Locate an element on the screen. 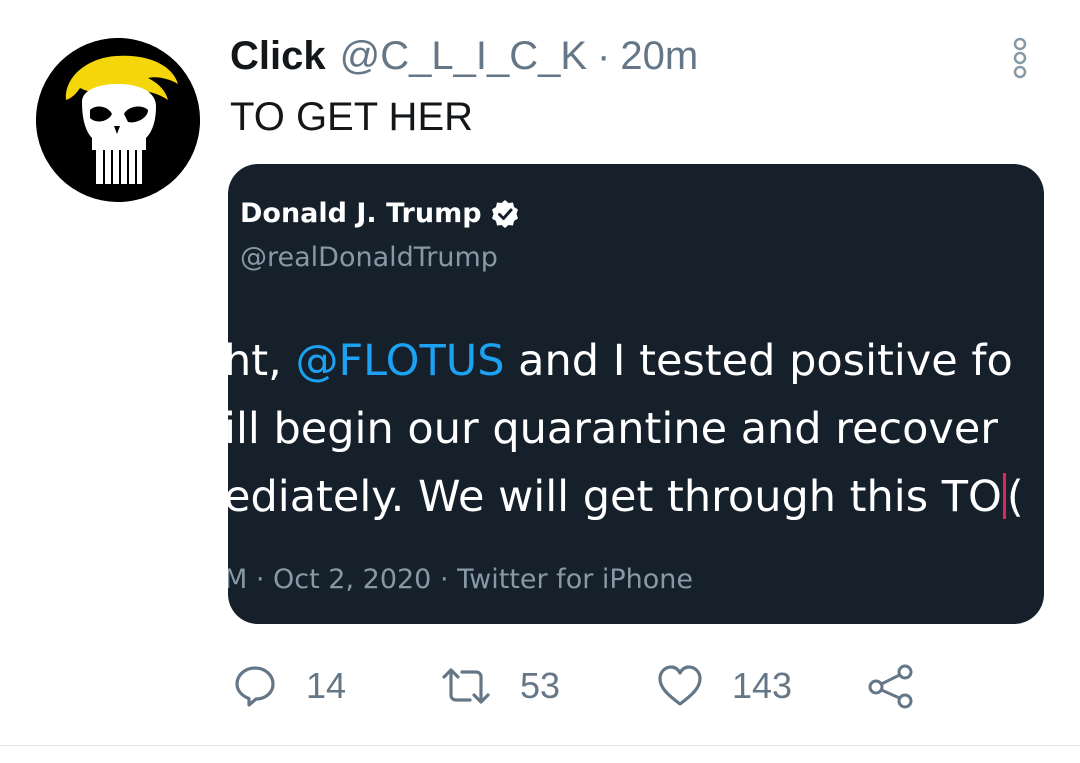  reply-button: 14 is located at coordinates (289, 686).